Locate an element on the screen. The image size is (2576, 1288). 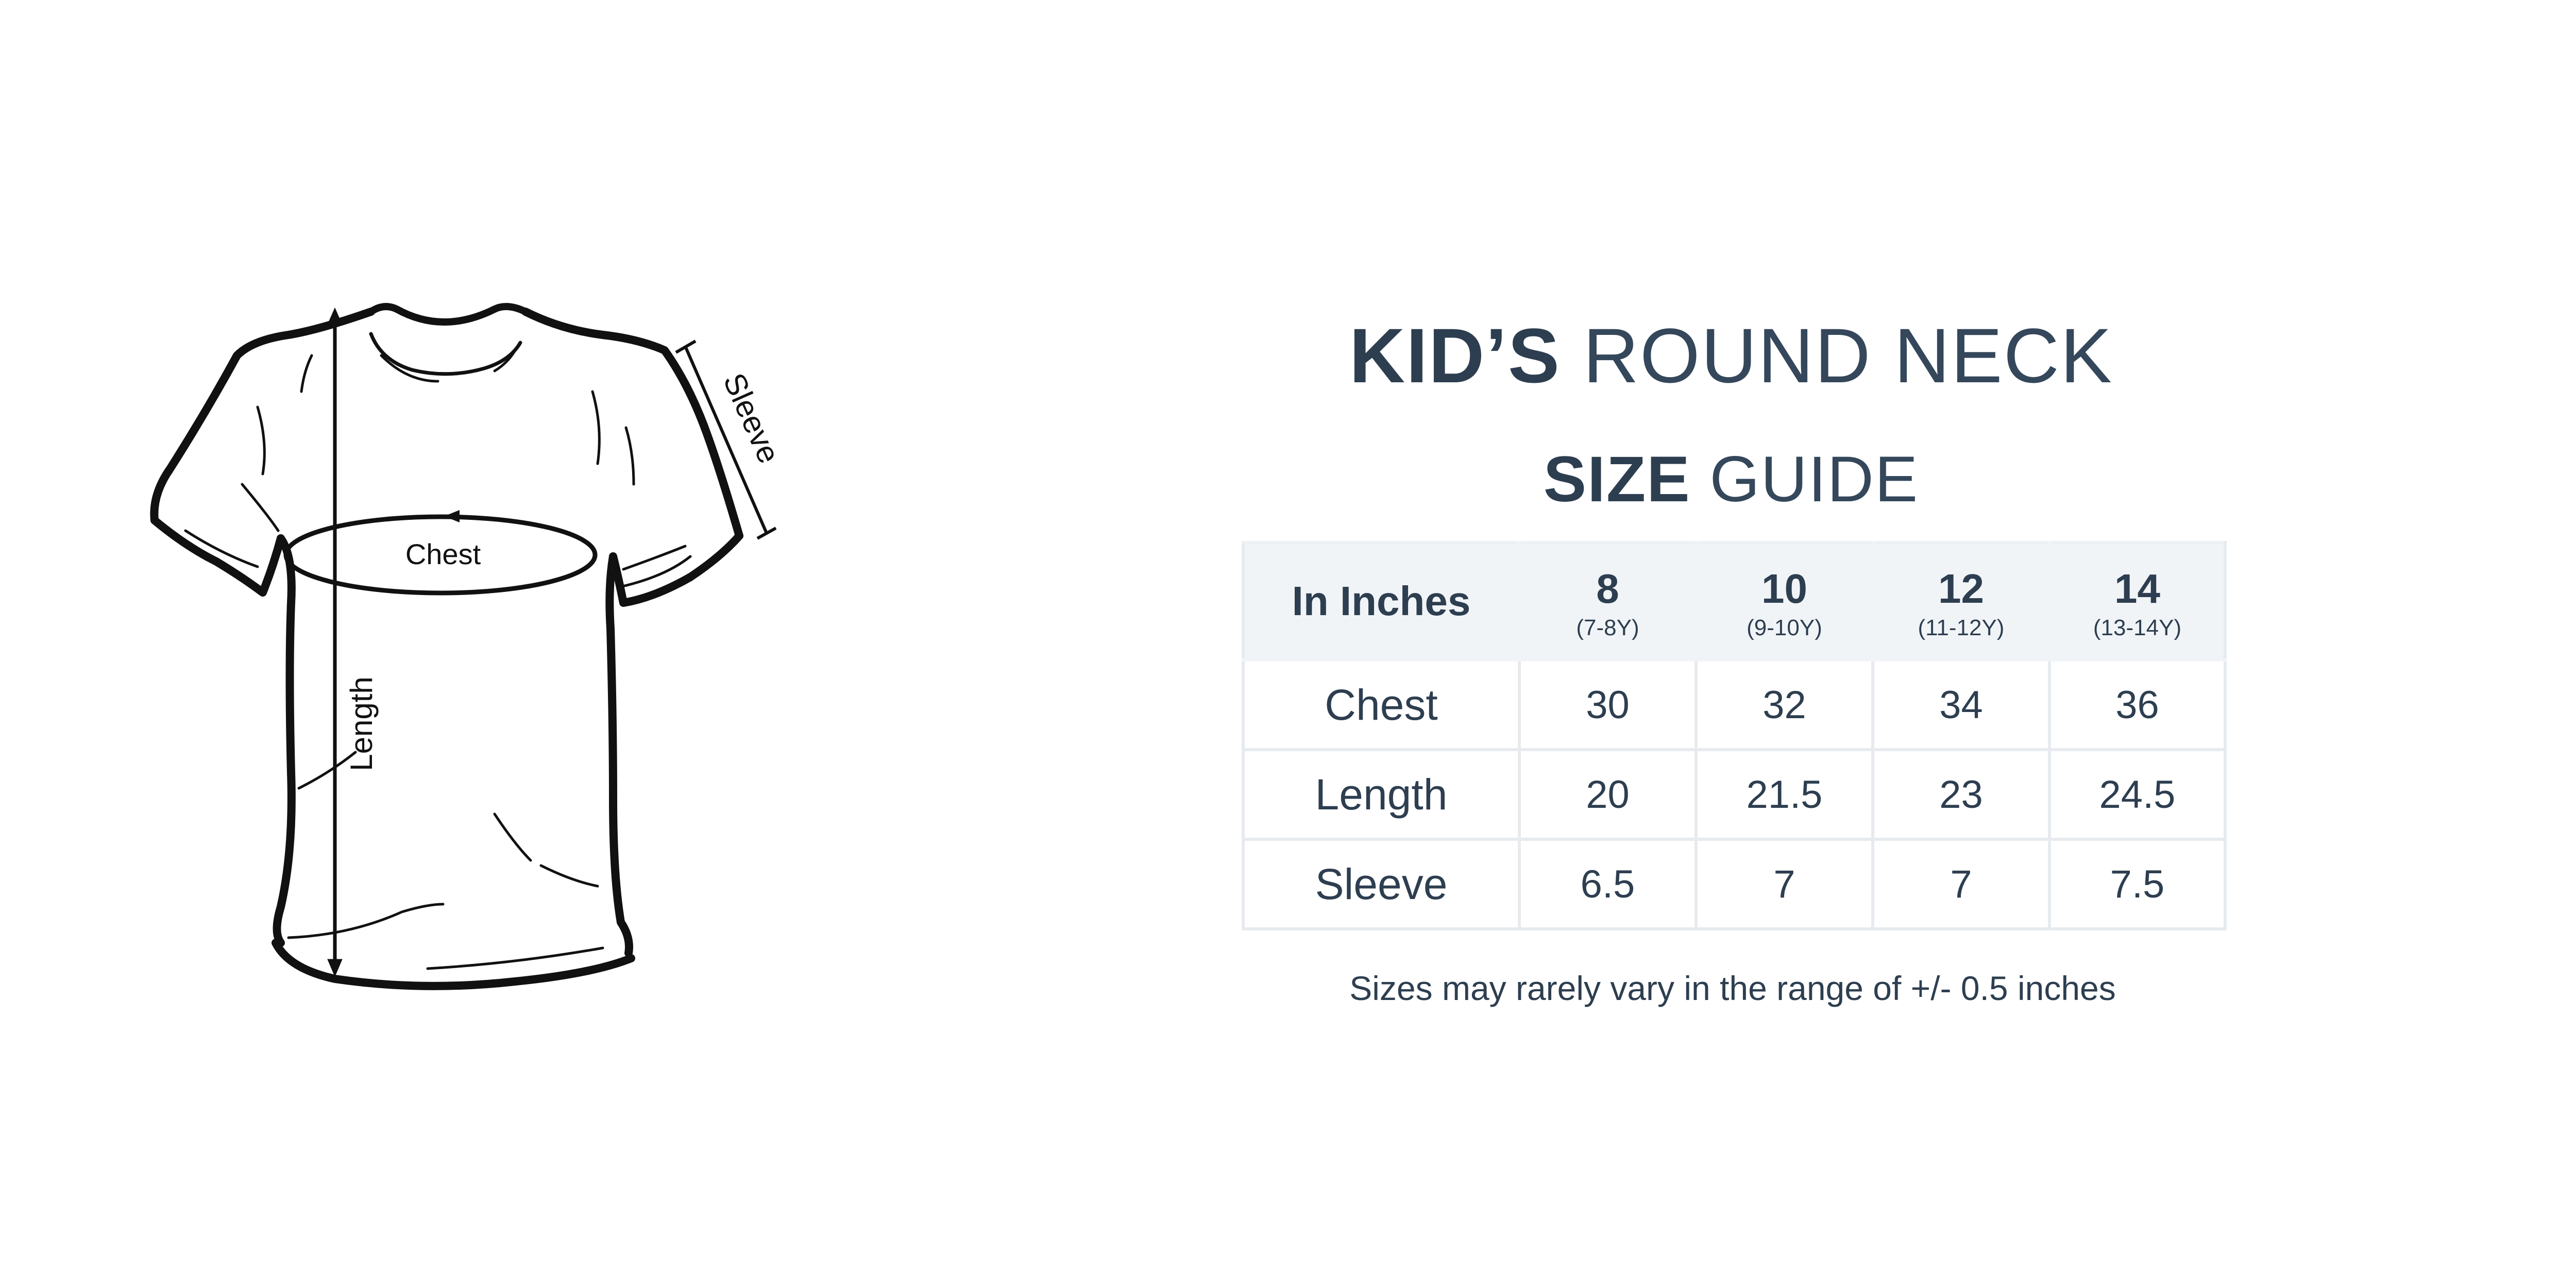
size-age: (7-8Y) is located at coordinates (1607, 627).